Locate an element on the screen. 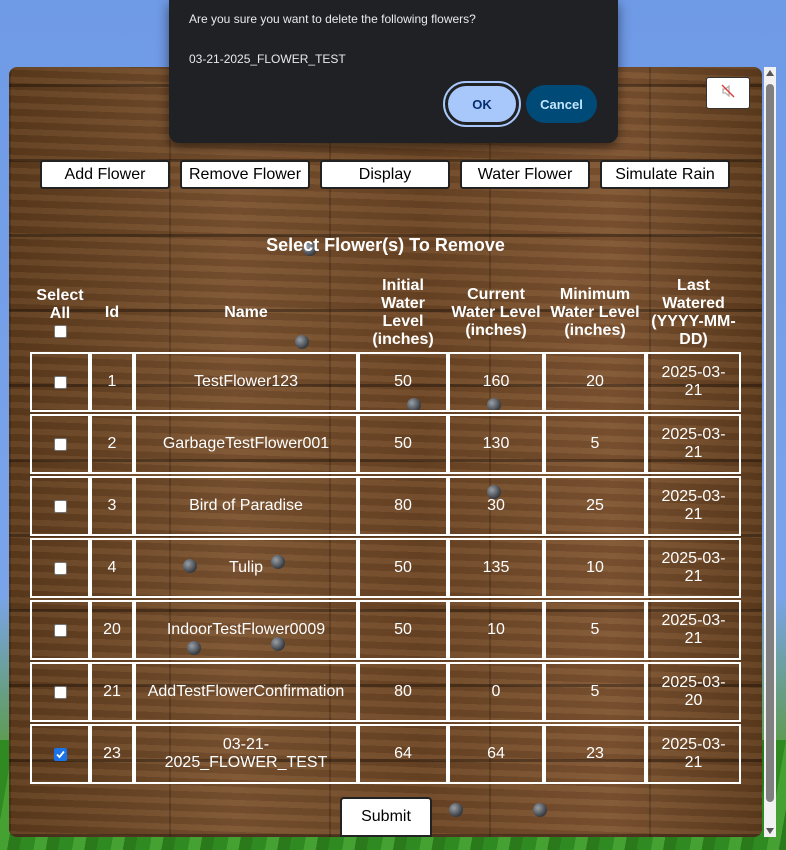 The width and height of the screenshot is (786, 850). header-id: Id is located at coordinates (112, 312).